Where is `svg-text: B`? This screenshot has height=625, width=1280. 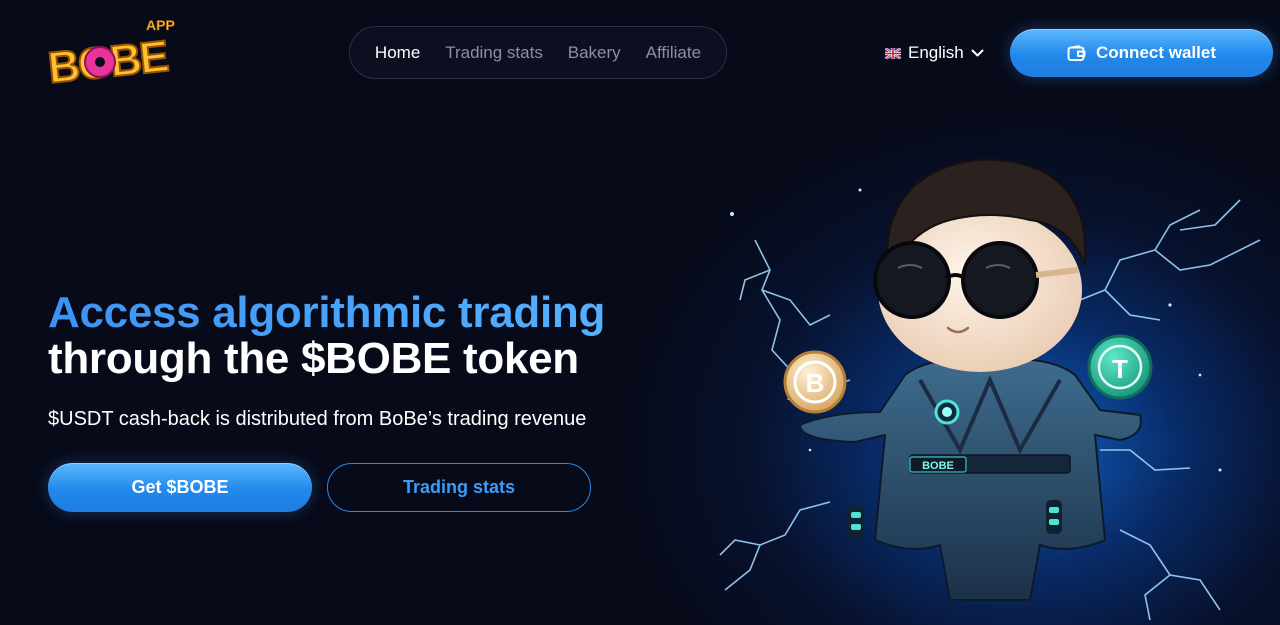
svg-text: B is located at coordinates (815, 383).